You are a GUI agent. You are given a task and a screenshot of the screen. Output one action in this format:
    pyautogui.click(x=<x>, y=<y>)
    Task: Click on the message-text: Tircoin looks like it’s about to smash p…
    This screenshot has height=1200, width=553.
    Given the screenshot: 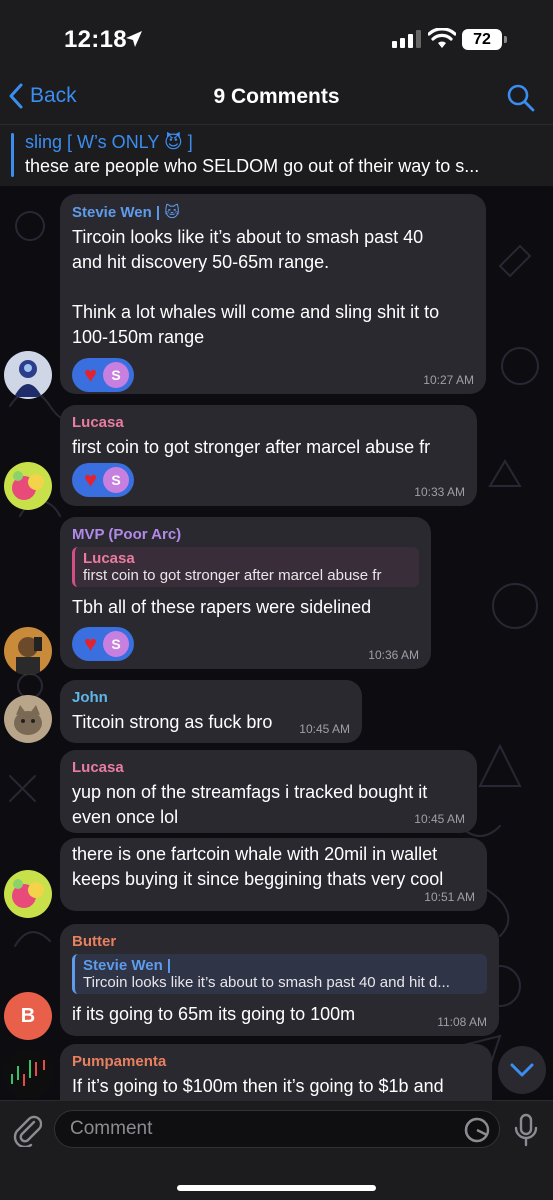 What is the action you would take?
    pyautogui.click(x=256, y=287)
    